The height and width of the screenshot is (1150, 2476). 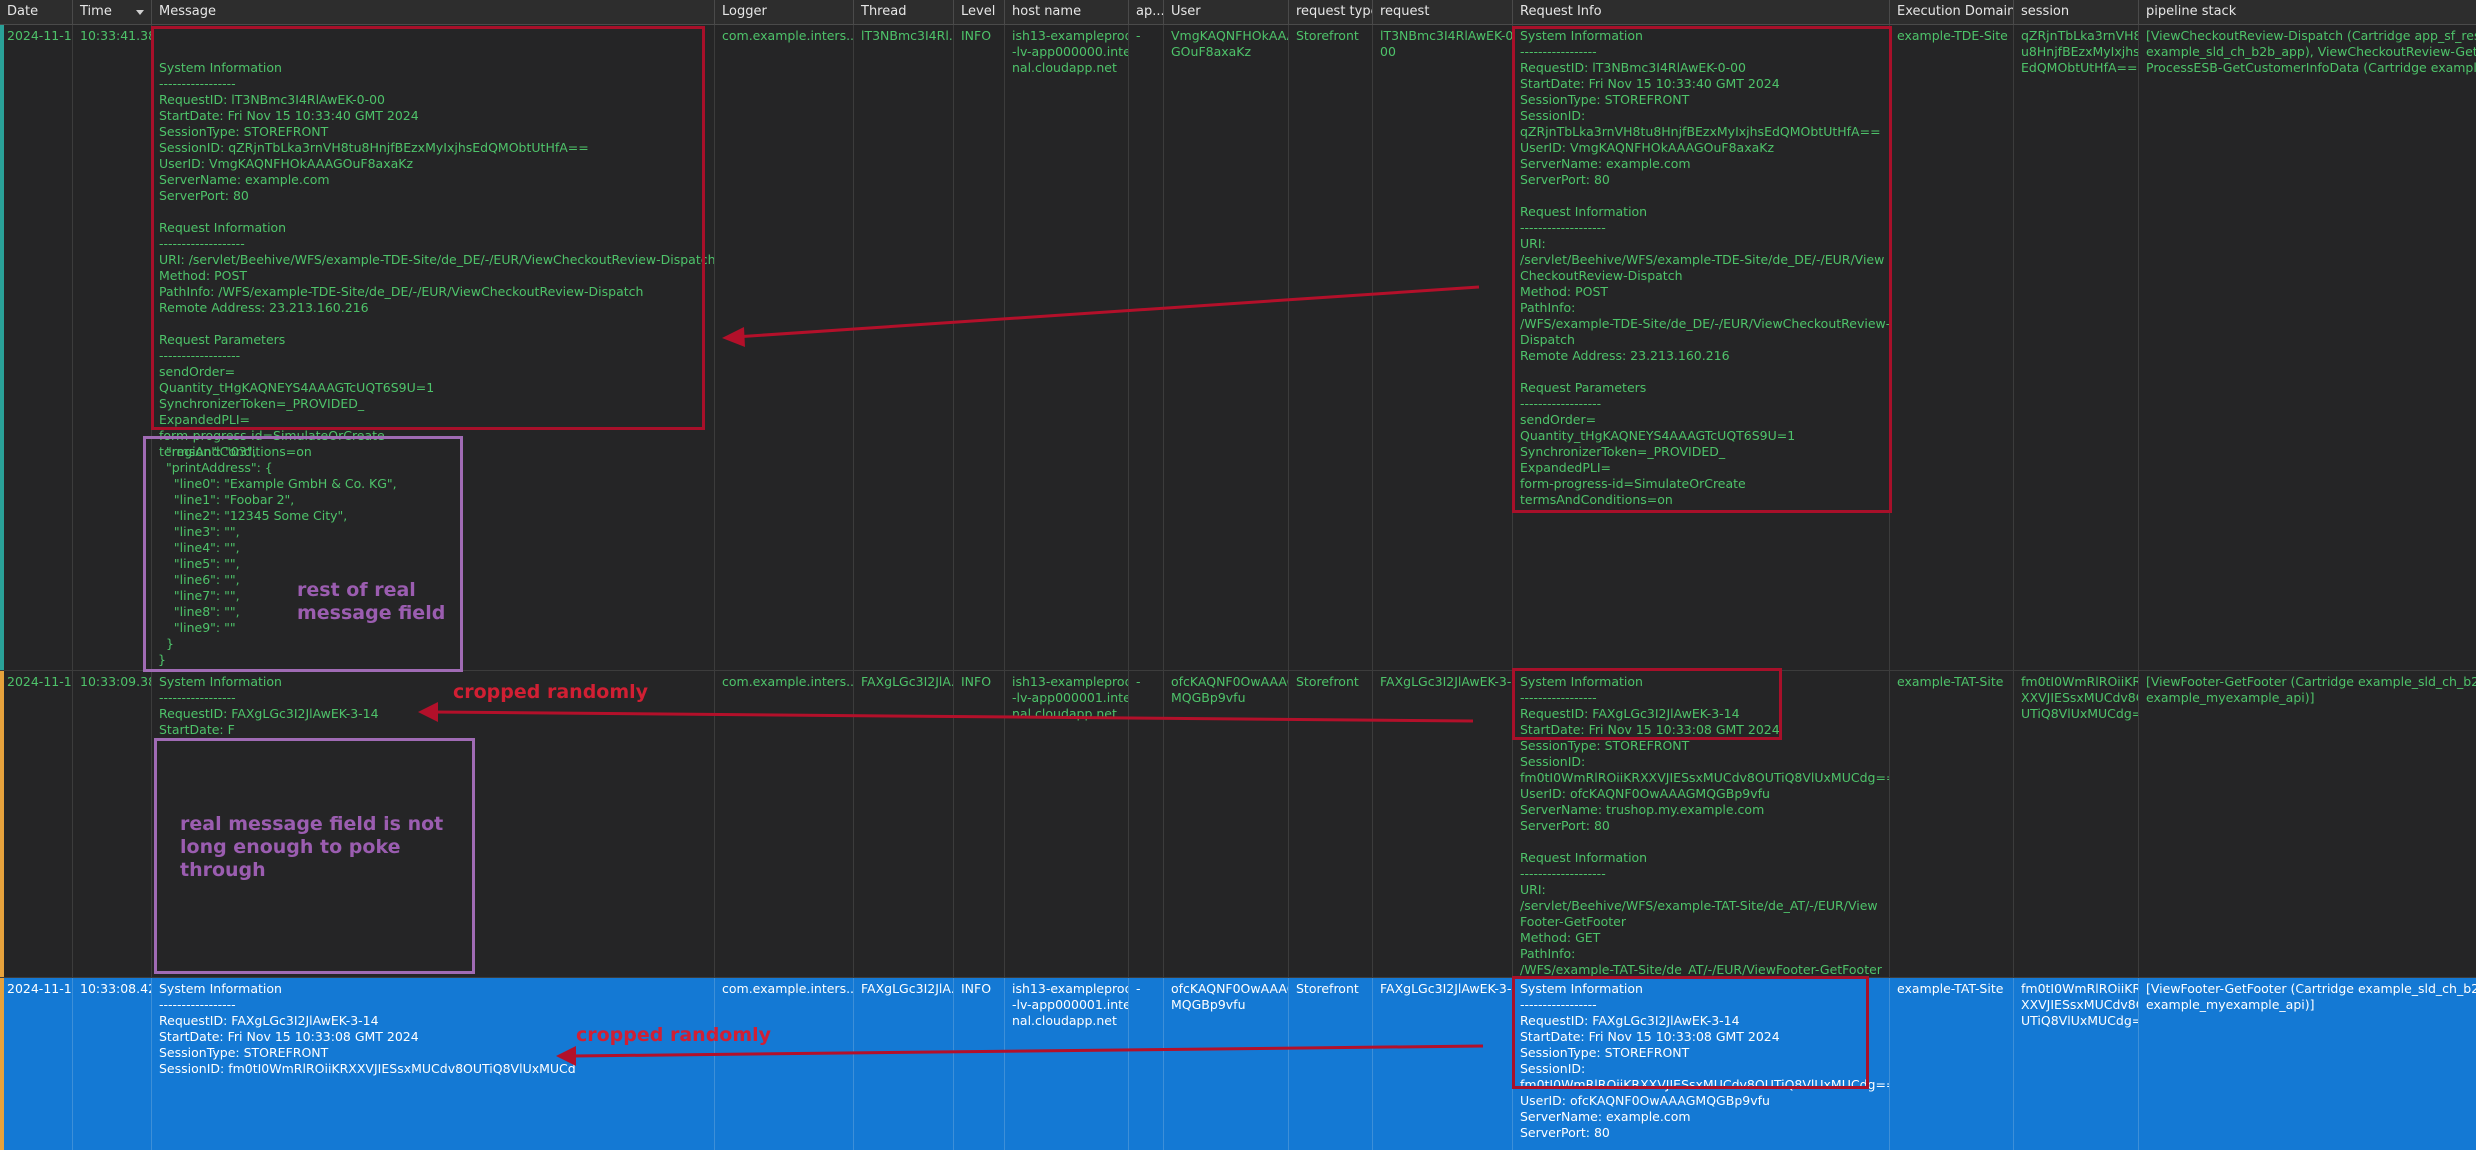 What do you see at coordinates (1020, 1055) in the screenshot?
I see `arrow-row3` at bounding box center [1020, 1055].